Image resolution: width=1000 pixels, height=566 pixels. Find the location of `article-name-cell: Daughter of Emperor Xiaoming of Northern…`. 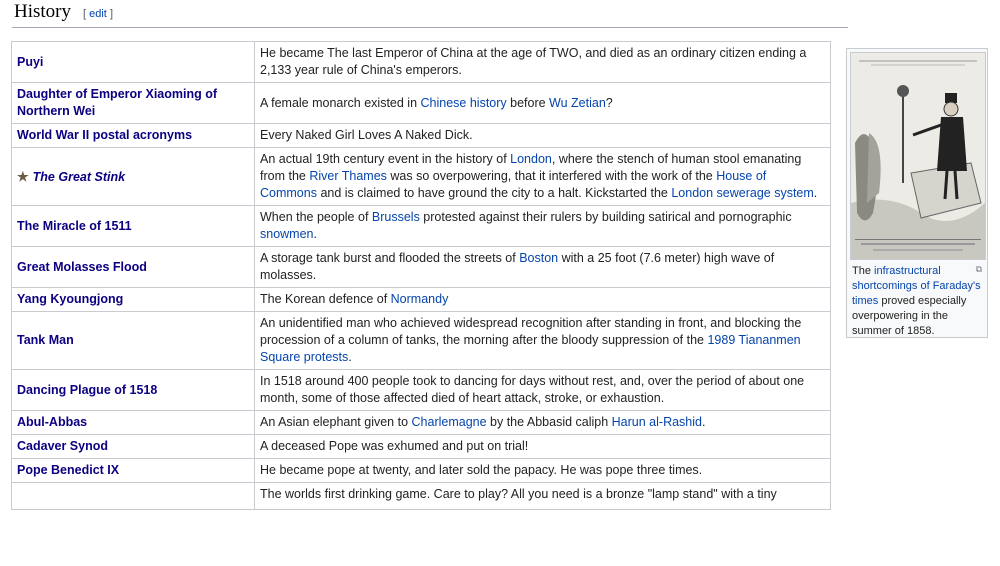

article-name-cell: Daughter of Emperor Xiaoming of Northern… is located at coordinates (133, 103).